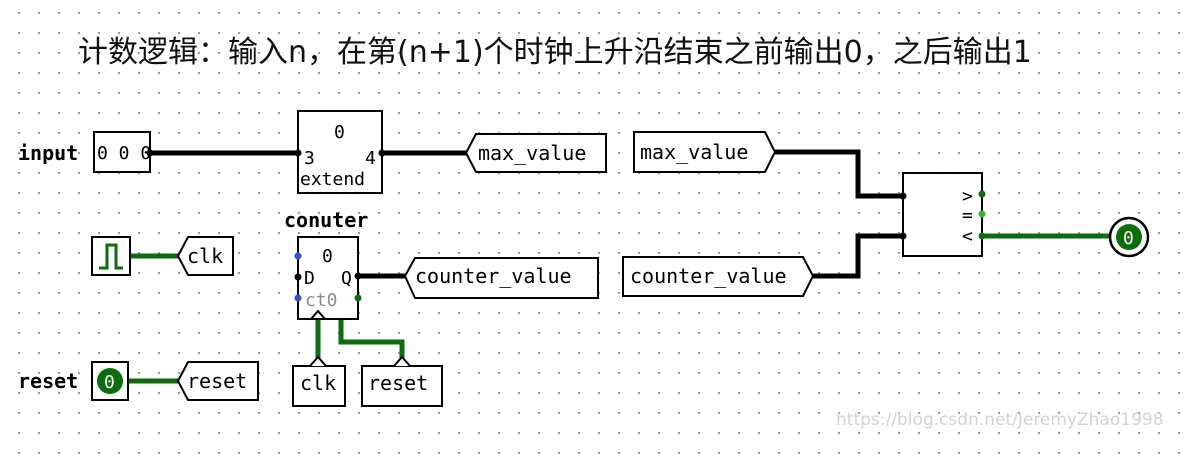 This screenshot has height=465, width=1185. I want to click on counter: 0 D Q ct0, so click(328, 278).